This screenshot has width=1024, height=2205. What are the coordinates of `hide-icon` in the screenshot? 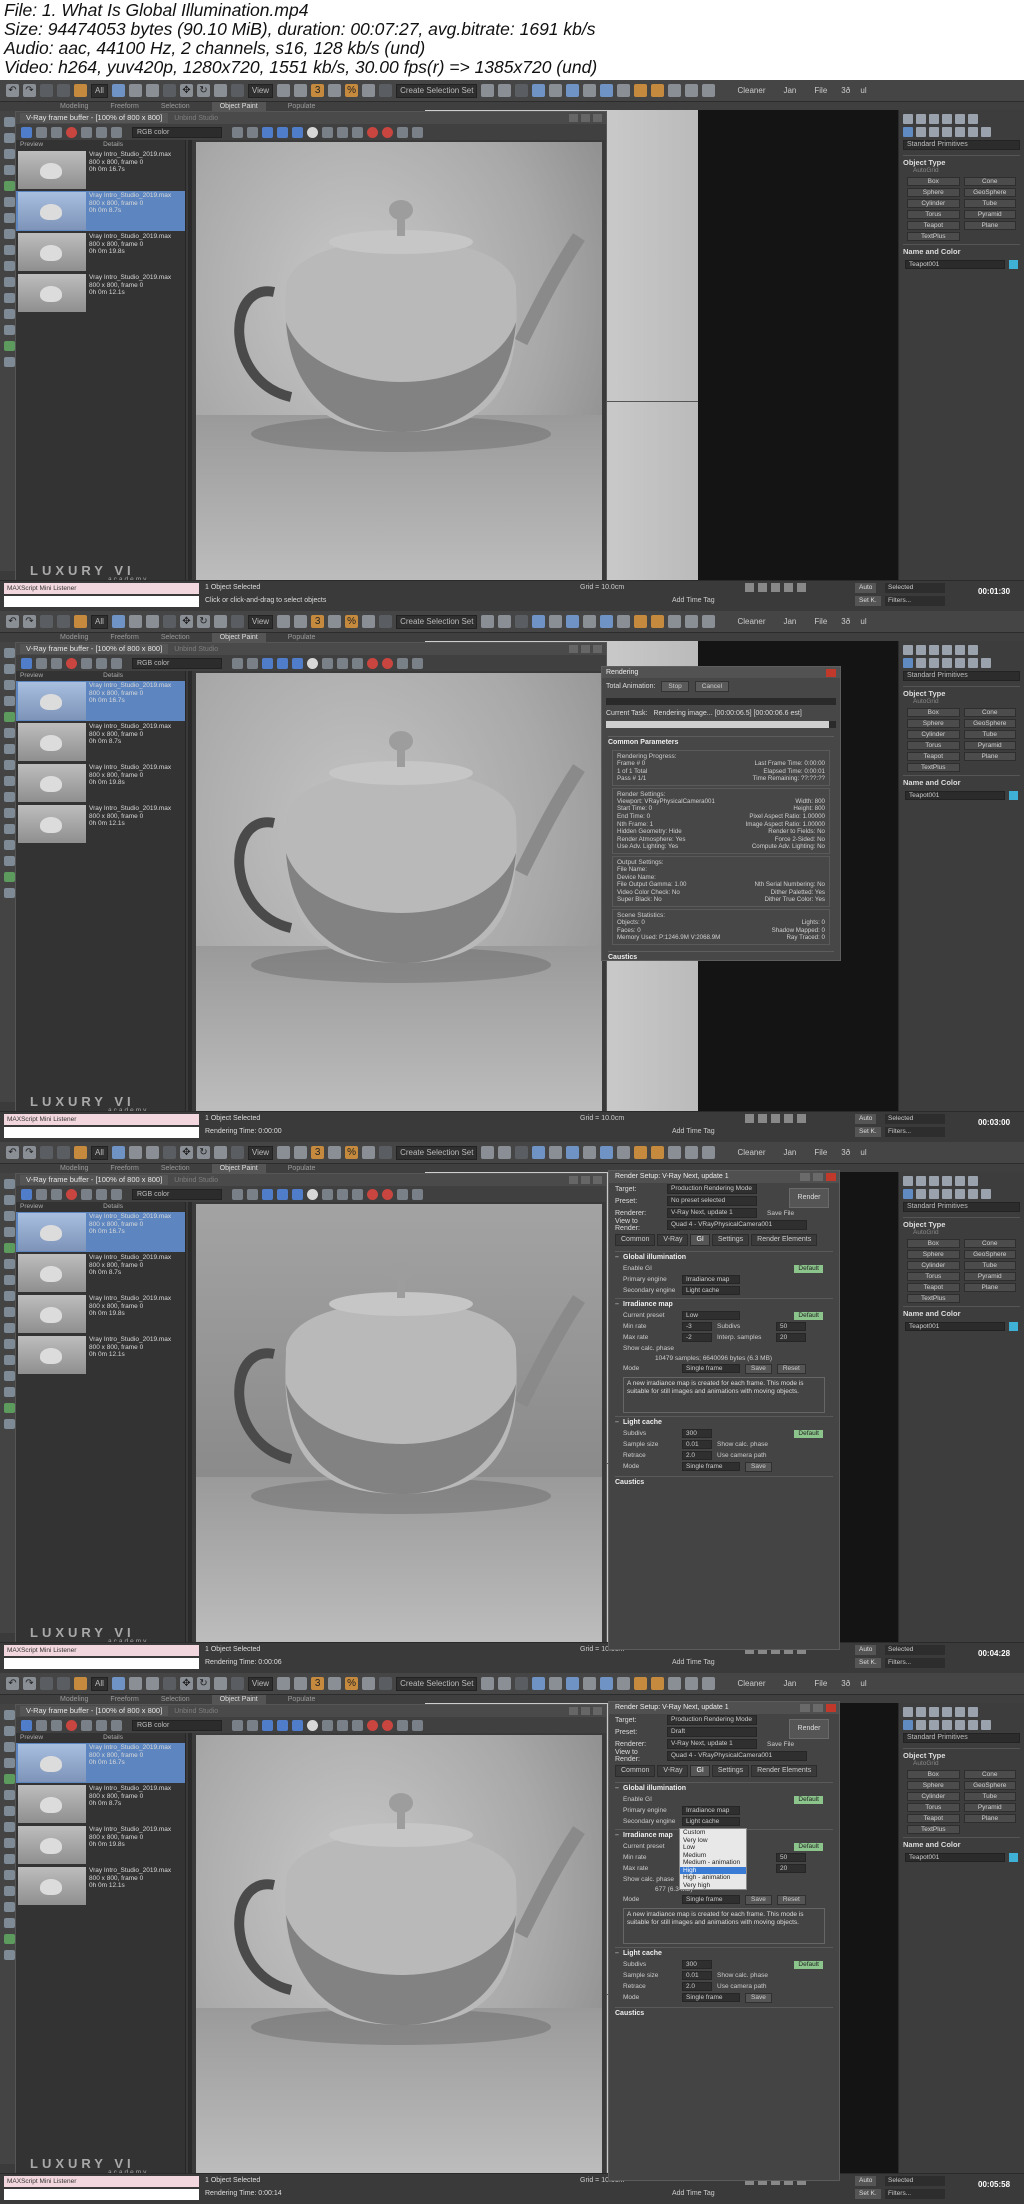 It's located at (9, 282).